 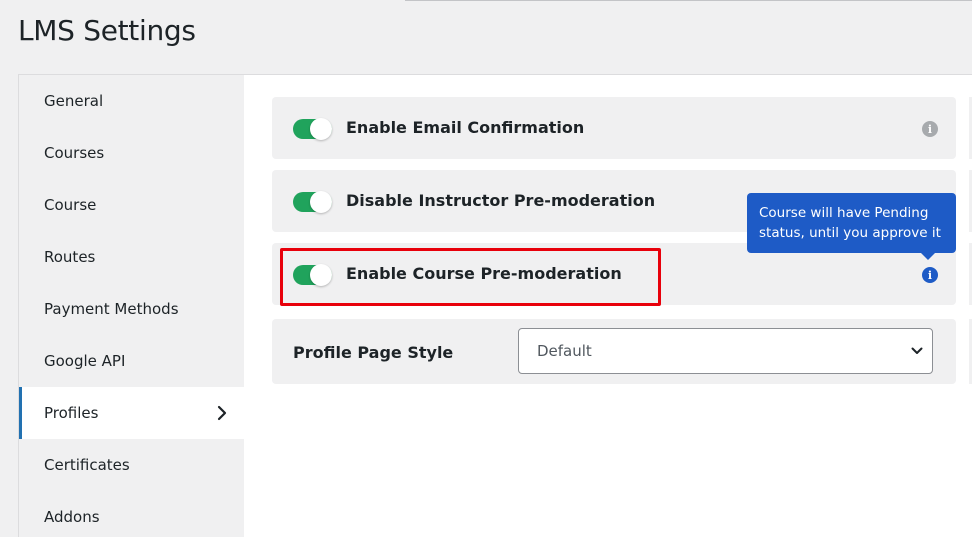 I want to click on sidebar-item-general: General, so click(x=131, y=101).